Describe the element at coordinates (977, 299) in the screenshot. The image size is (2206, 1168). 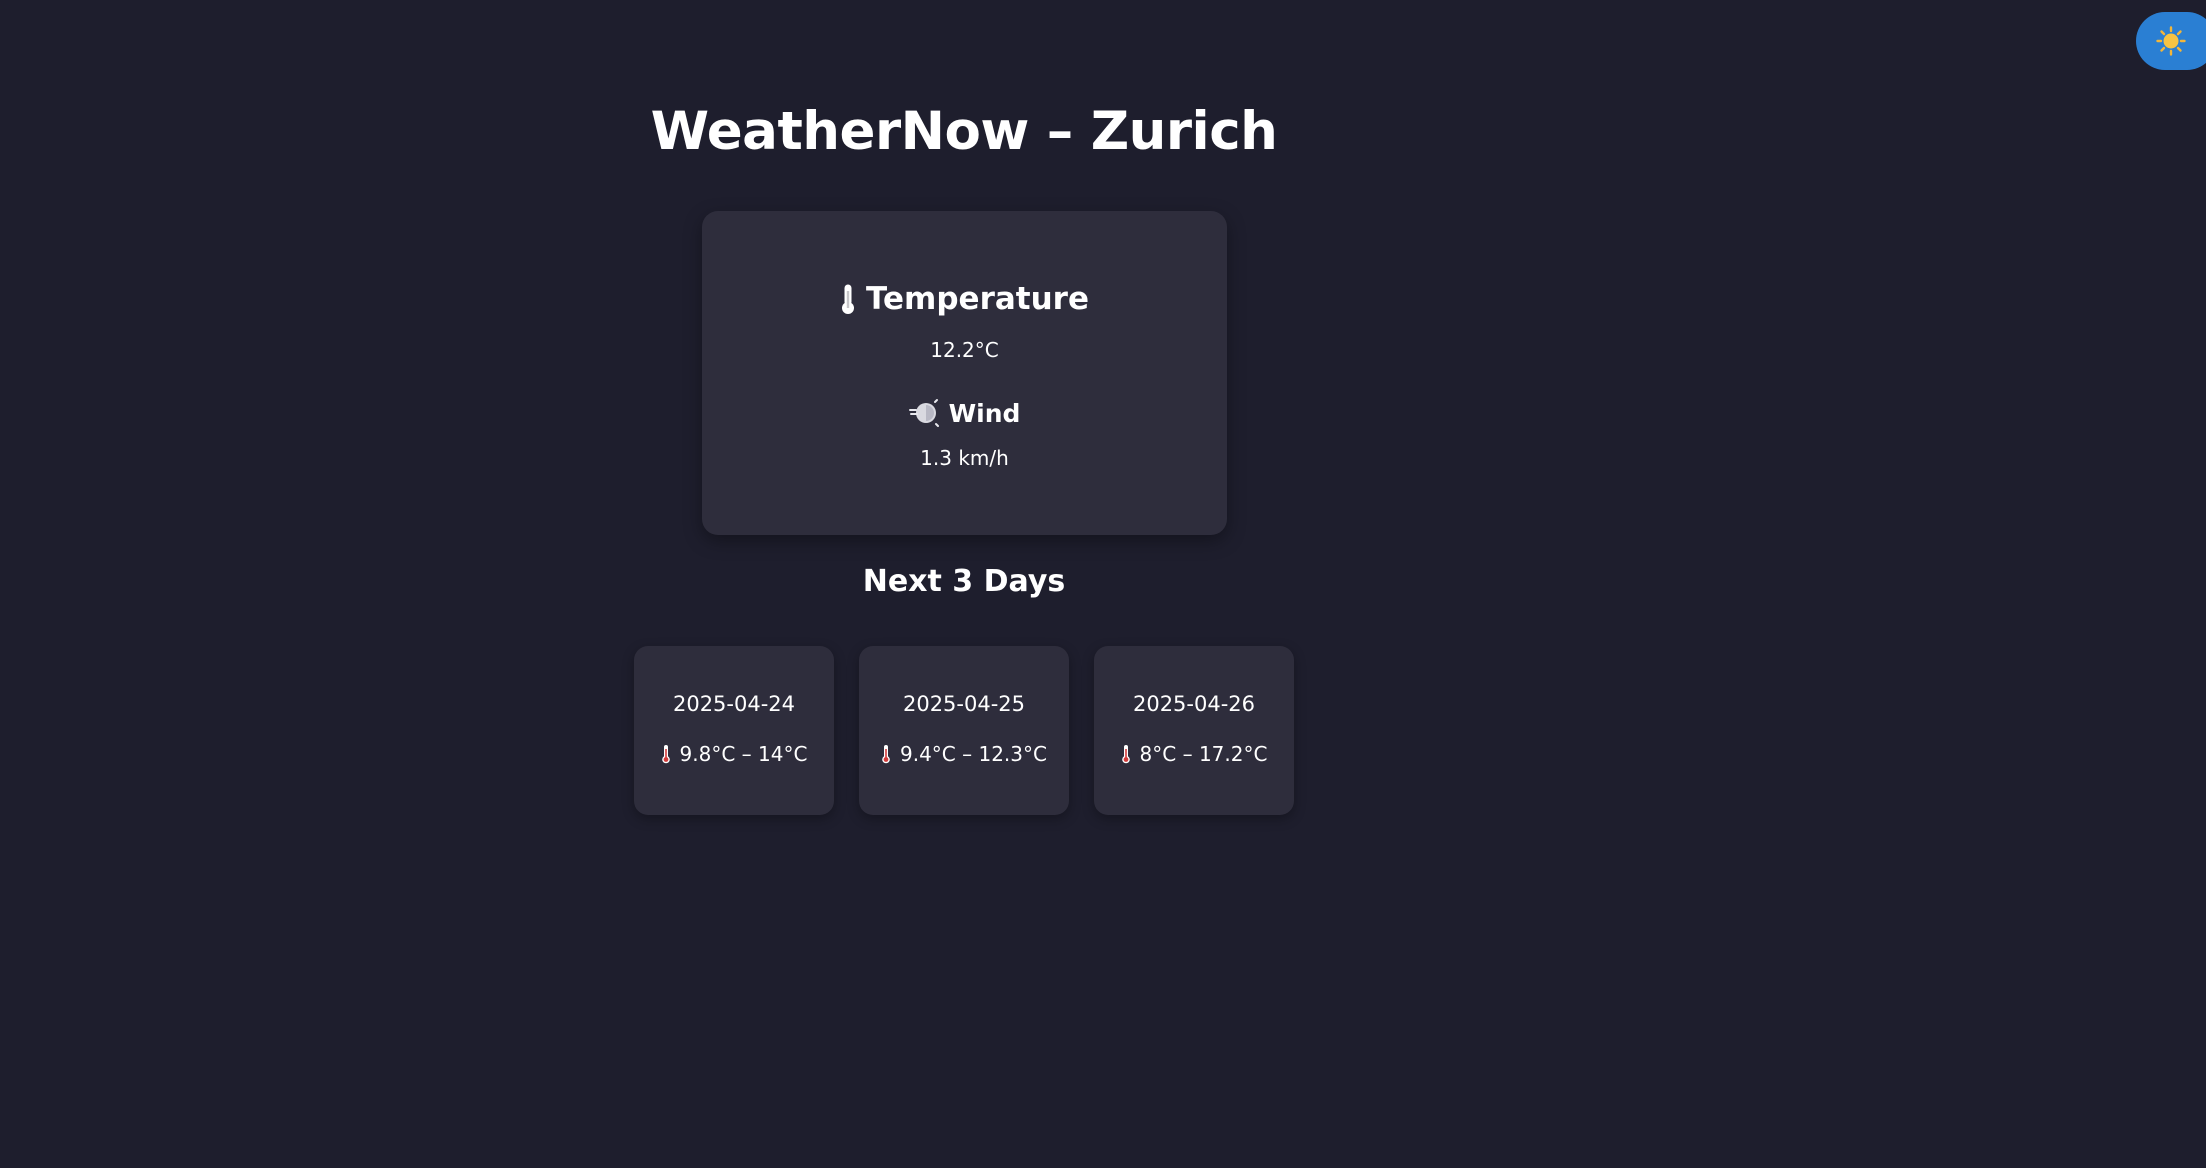
I see `temperature-label: Temperature` at that location.